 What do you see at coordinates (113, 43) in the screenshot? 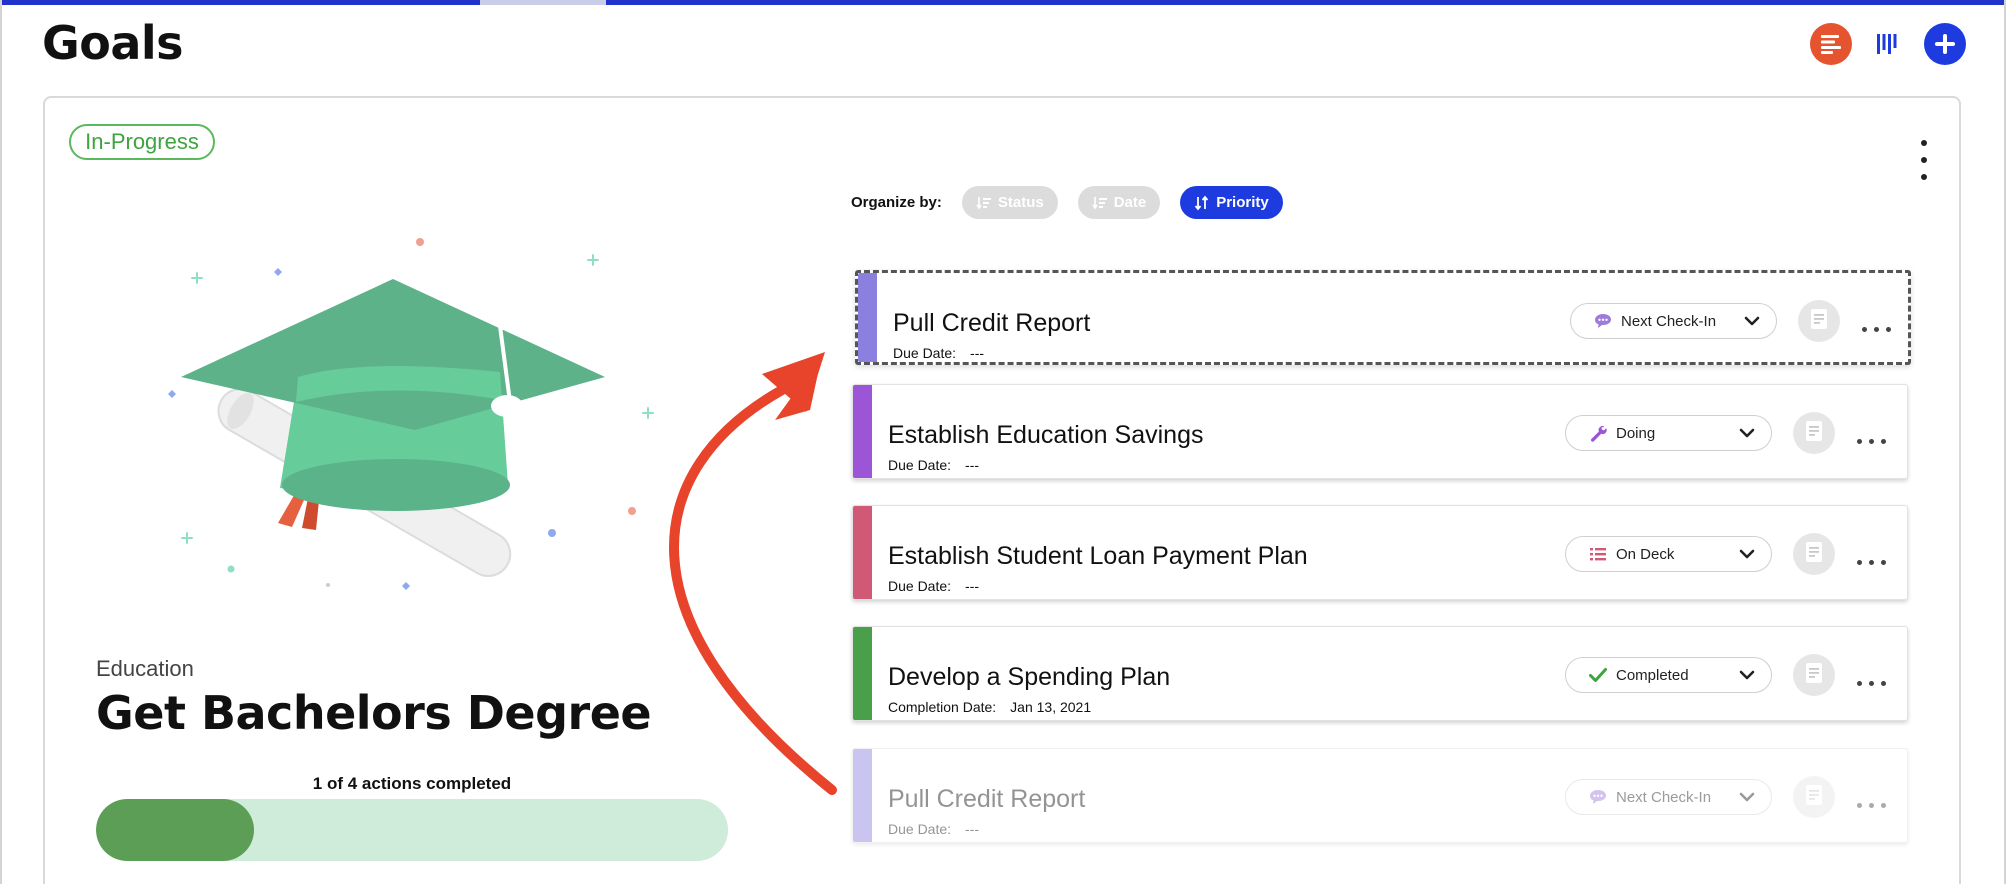
I see `page-title: Goals` at bounding box center [113, 43].